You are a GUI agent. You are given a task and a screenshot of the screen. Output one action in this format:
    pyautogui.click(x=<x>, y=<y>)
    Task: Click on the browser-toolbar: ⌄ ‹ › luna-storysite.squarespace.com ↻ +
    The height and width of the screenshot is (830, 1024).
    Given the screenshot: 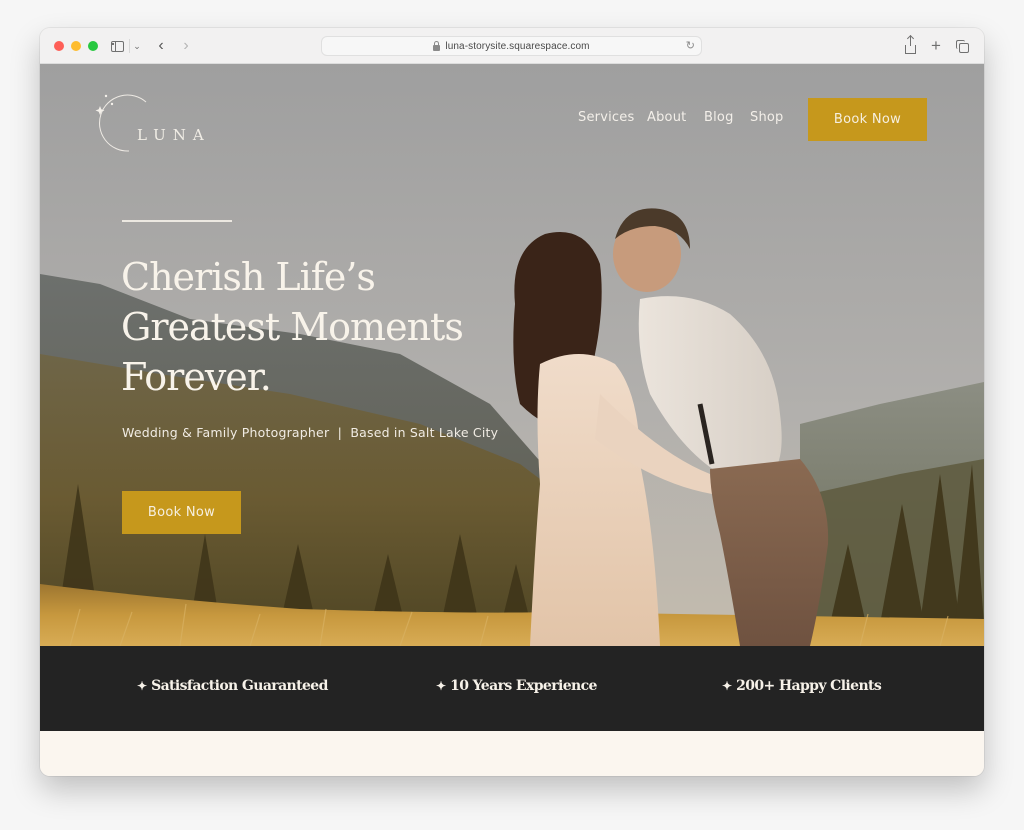 What is the action you would take?
    pyautogui.click(x=512, y=46)
    